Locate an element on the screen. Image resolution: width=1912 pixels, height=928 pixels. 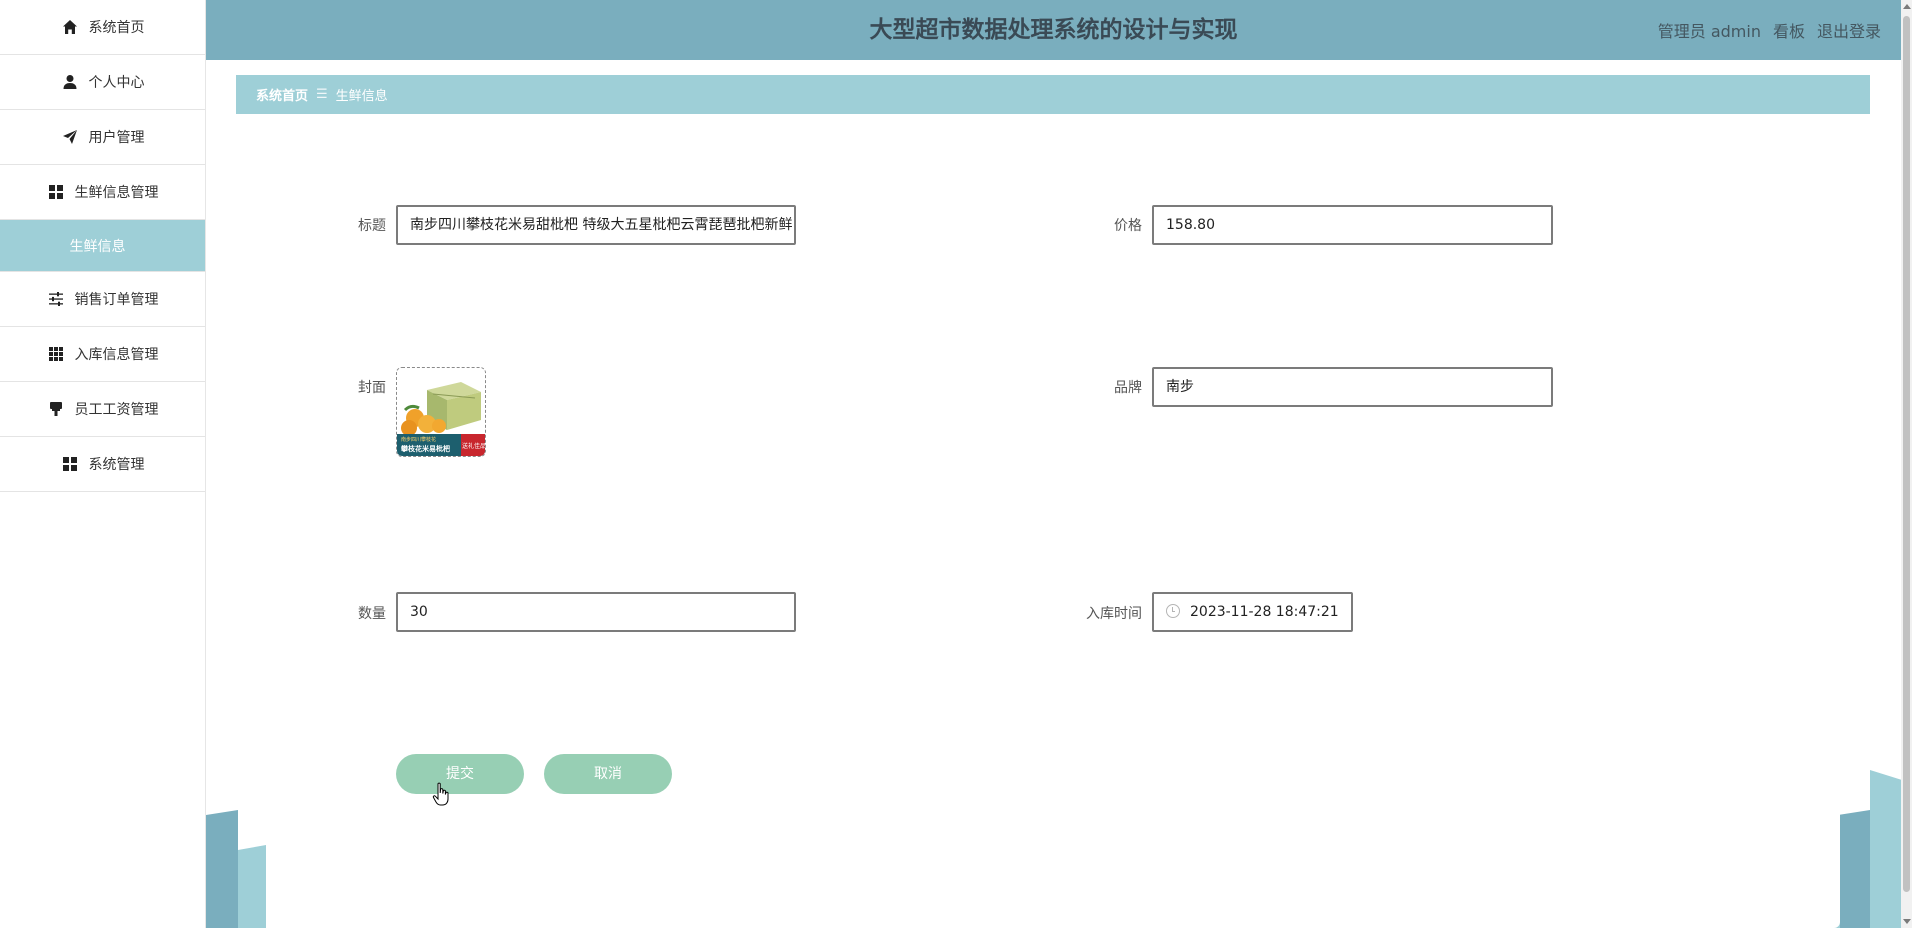
stock-time-label: 入库时间 is located at coordinates (1114, 614).